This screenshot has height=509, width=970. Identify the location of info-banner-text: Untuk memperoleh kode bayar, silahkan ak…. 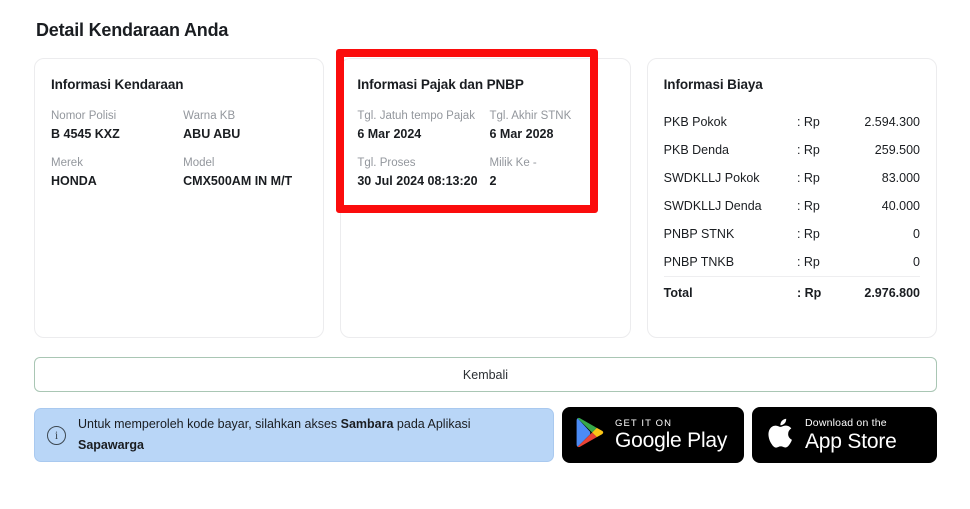
(308, 434).